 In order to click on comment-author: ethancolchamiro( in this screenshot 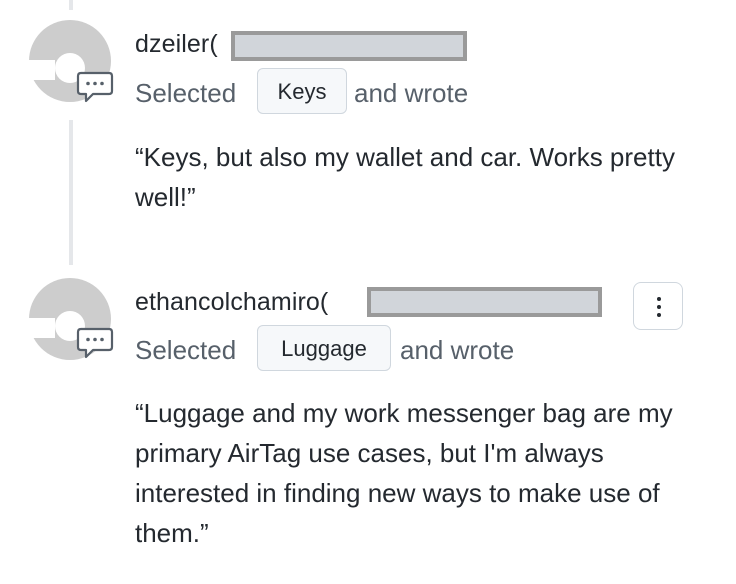, I will do `click(231, 302)`.